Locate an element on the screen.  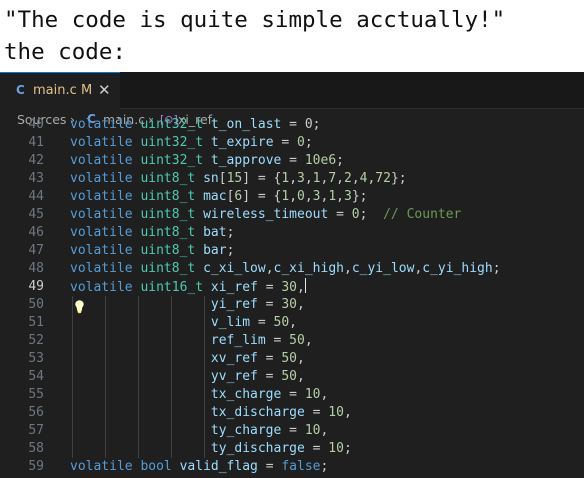
code-line: 41 volatile uint32_t t_expire = 0; is located at coordinates (292, 143).